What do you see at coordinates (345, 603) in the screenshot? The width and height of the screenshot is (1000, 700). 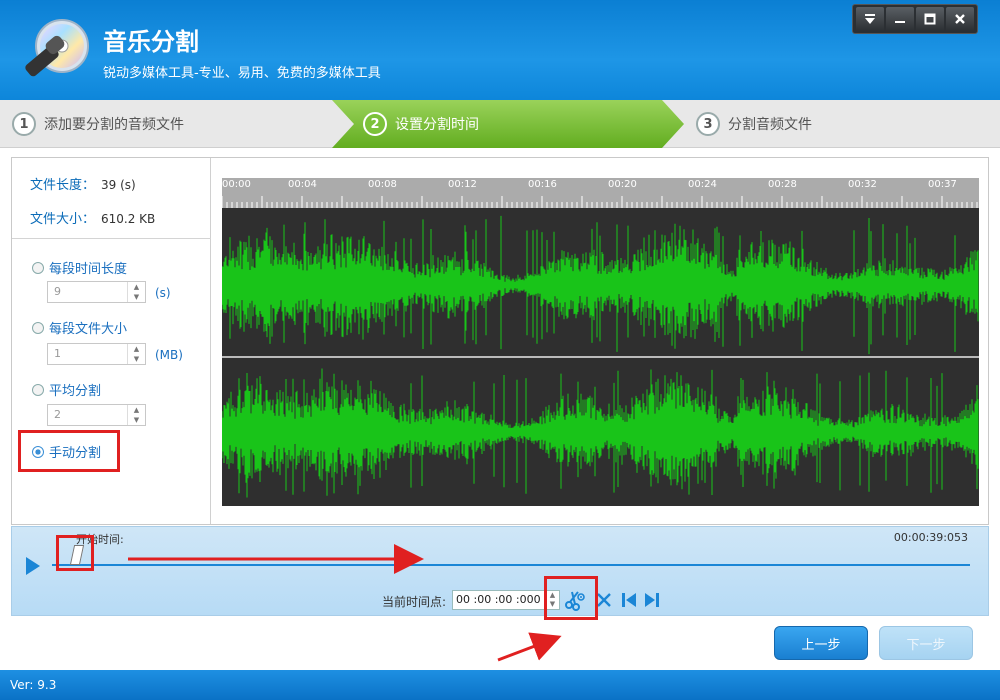 I see `annotation-arrows` at bounding box center [345, 603].